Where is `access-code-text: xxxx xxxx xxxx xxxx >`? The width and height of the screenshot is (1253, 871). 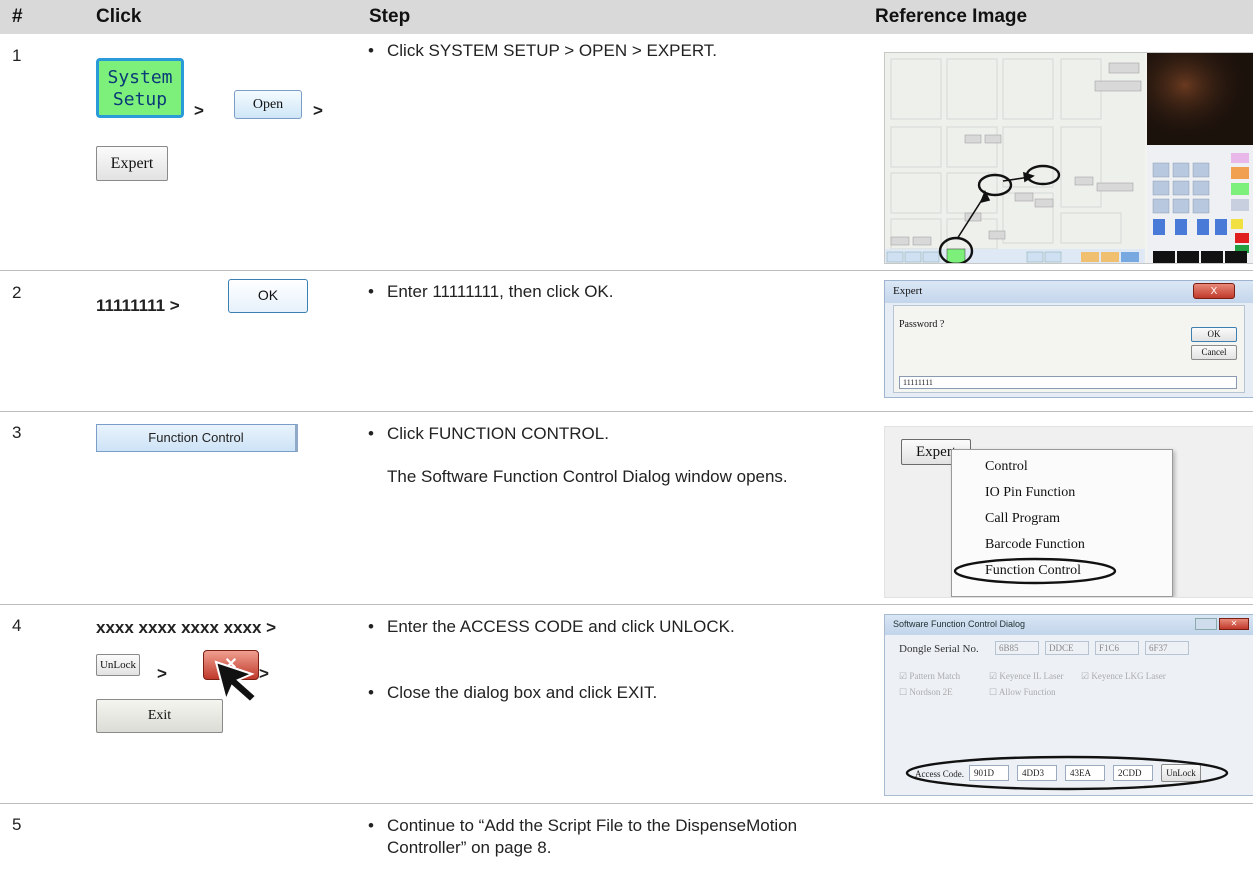
access-code-text: xxxx xxxx xxxx xxxx > is located at coordinates (186, 627).